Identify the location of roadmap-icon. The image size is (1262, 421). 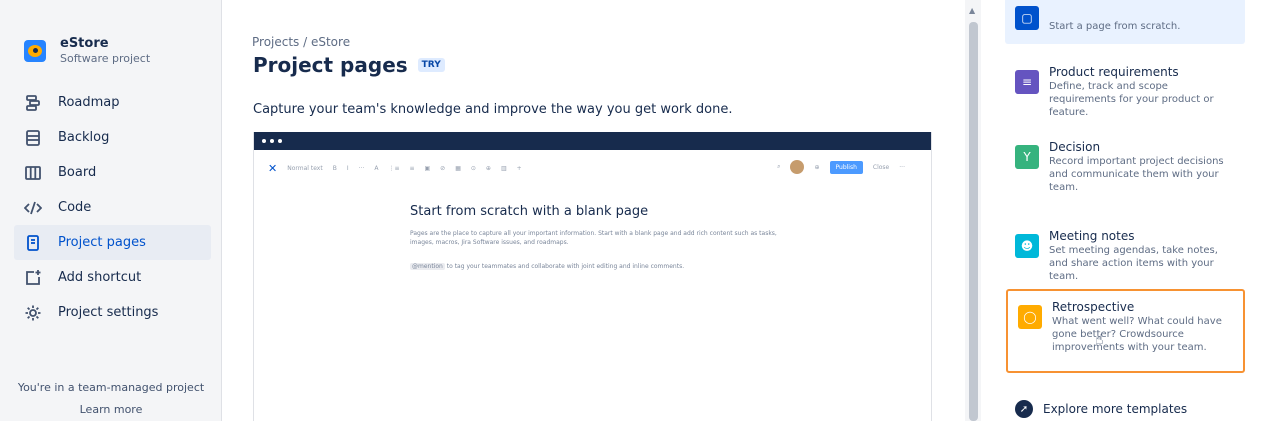
(33, 103).